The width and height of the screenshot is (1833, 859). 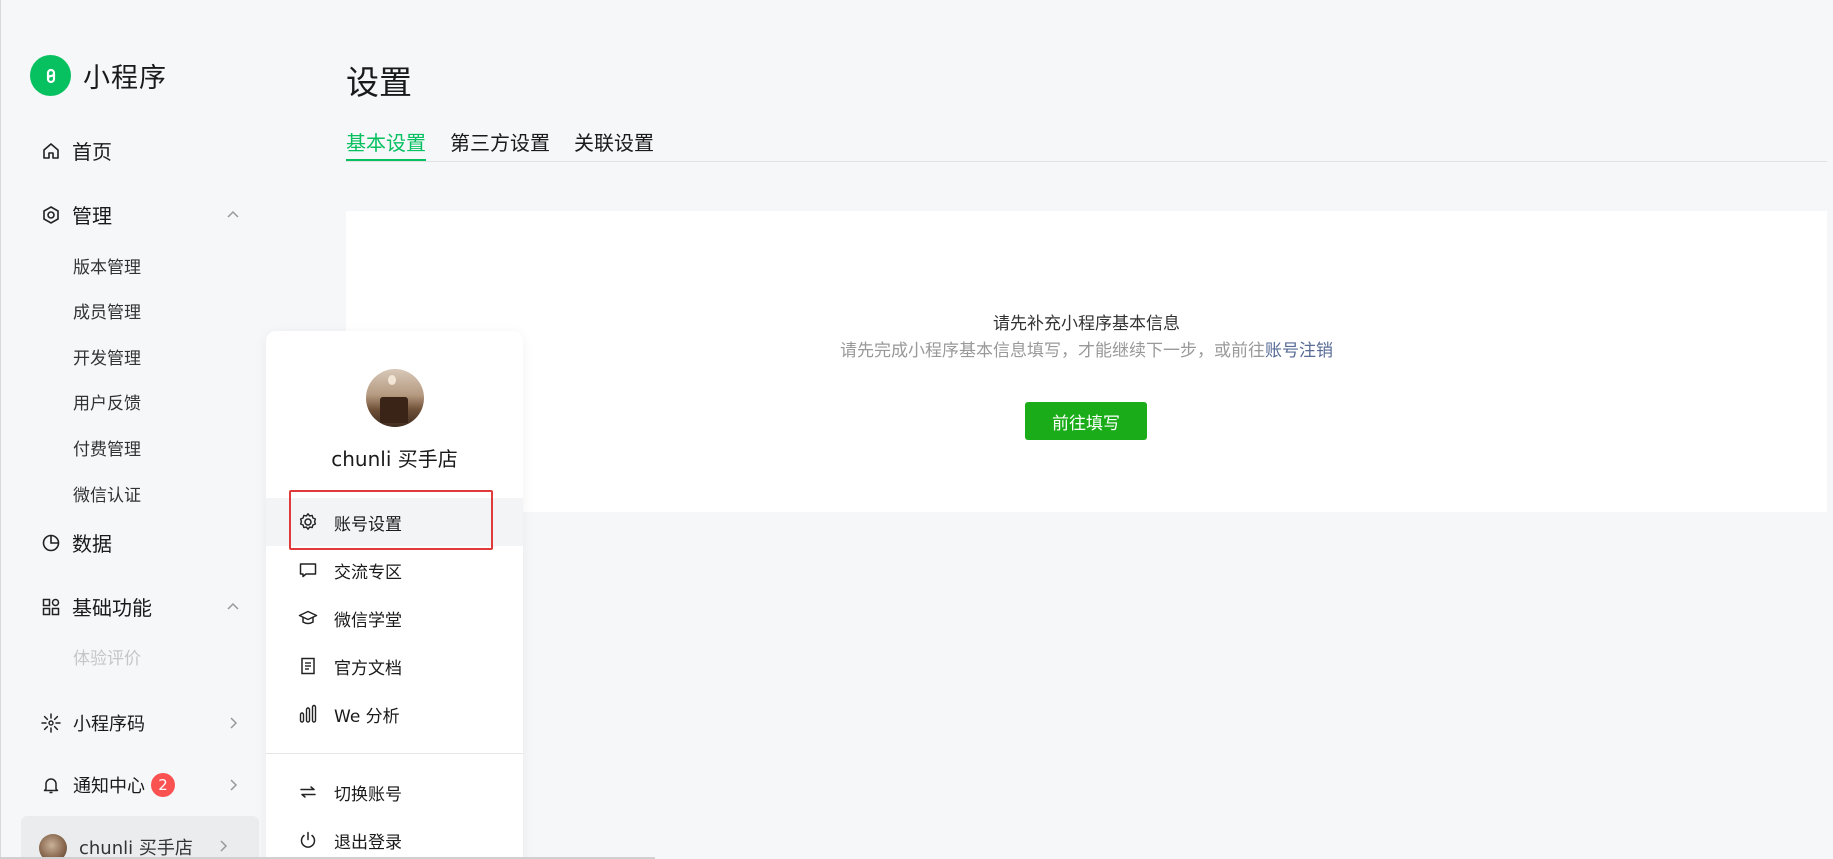 I want to click on qrcode-icon, so click(x=51, y=723).